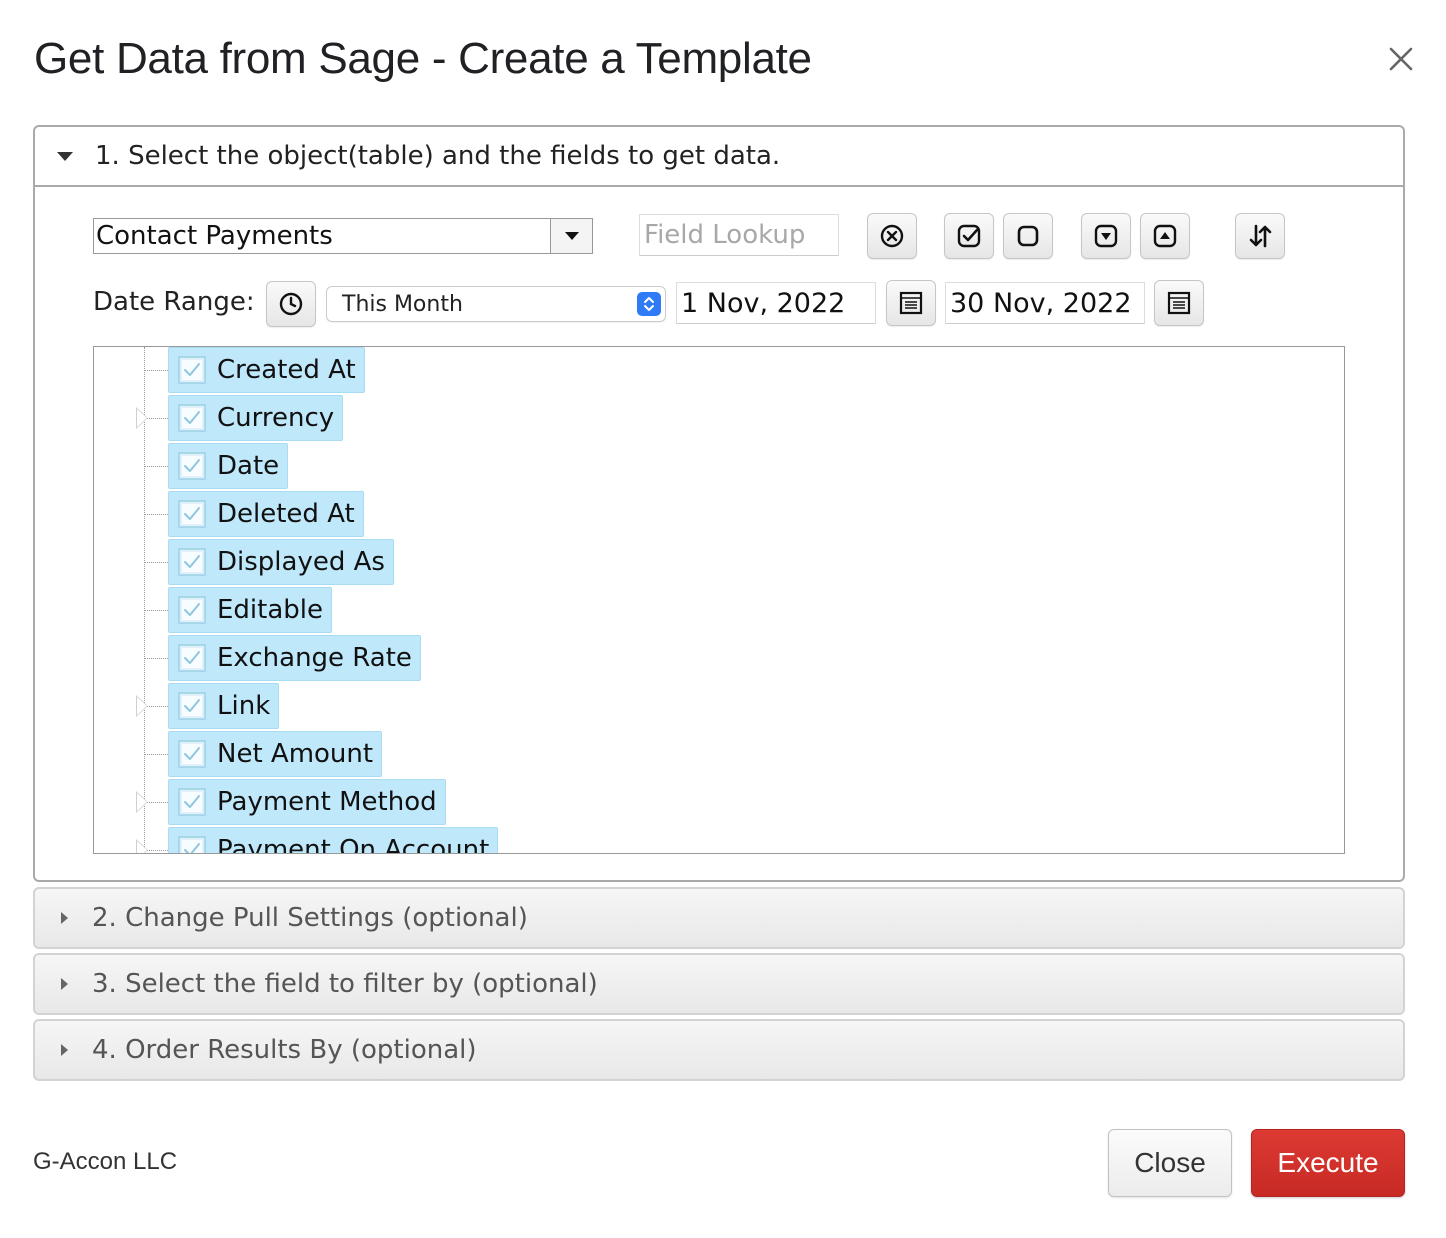 The height and width of the screenshot is (1238, 1446). I want to click on field-label: Payment Method, so click(327, 802).